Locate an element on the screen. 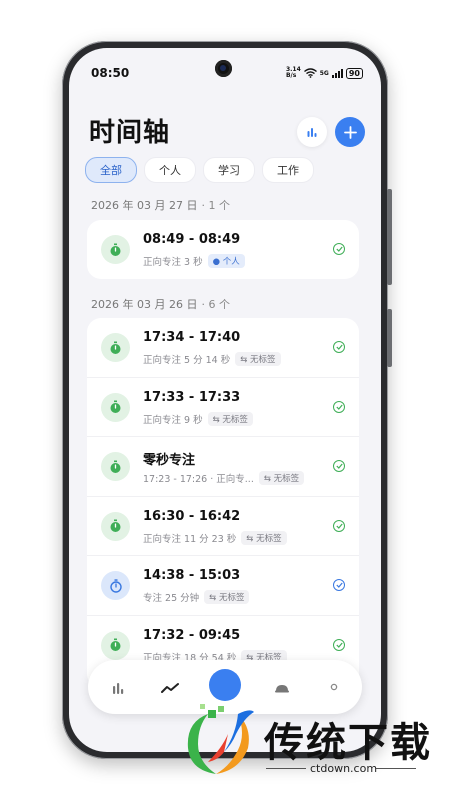  record-subtitle: 正向专注 9 秒 ⇆ 无标签 is located at coordinates (198, 418).